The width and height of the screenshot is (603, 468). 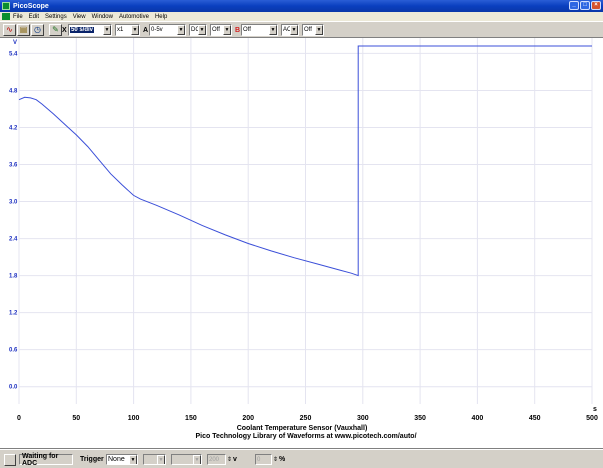 I want to click on x-tick-label: 200, so click(x=248, y=418).